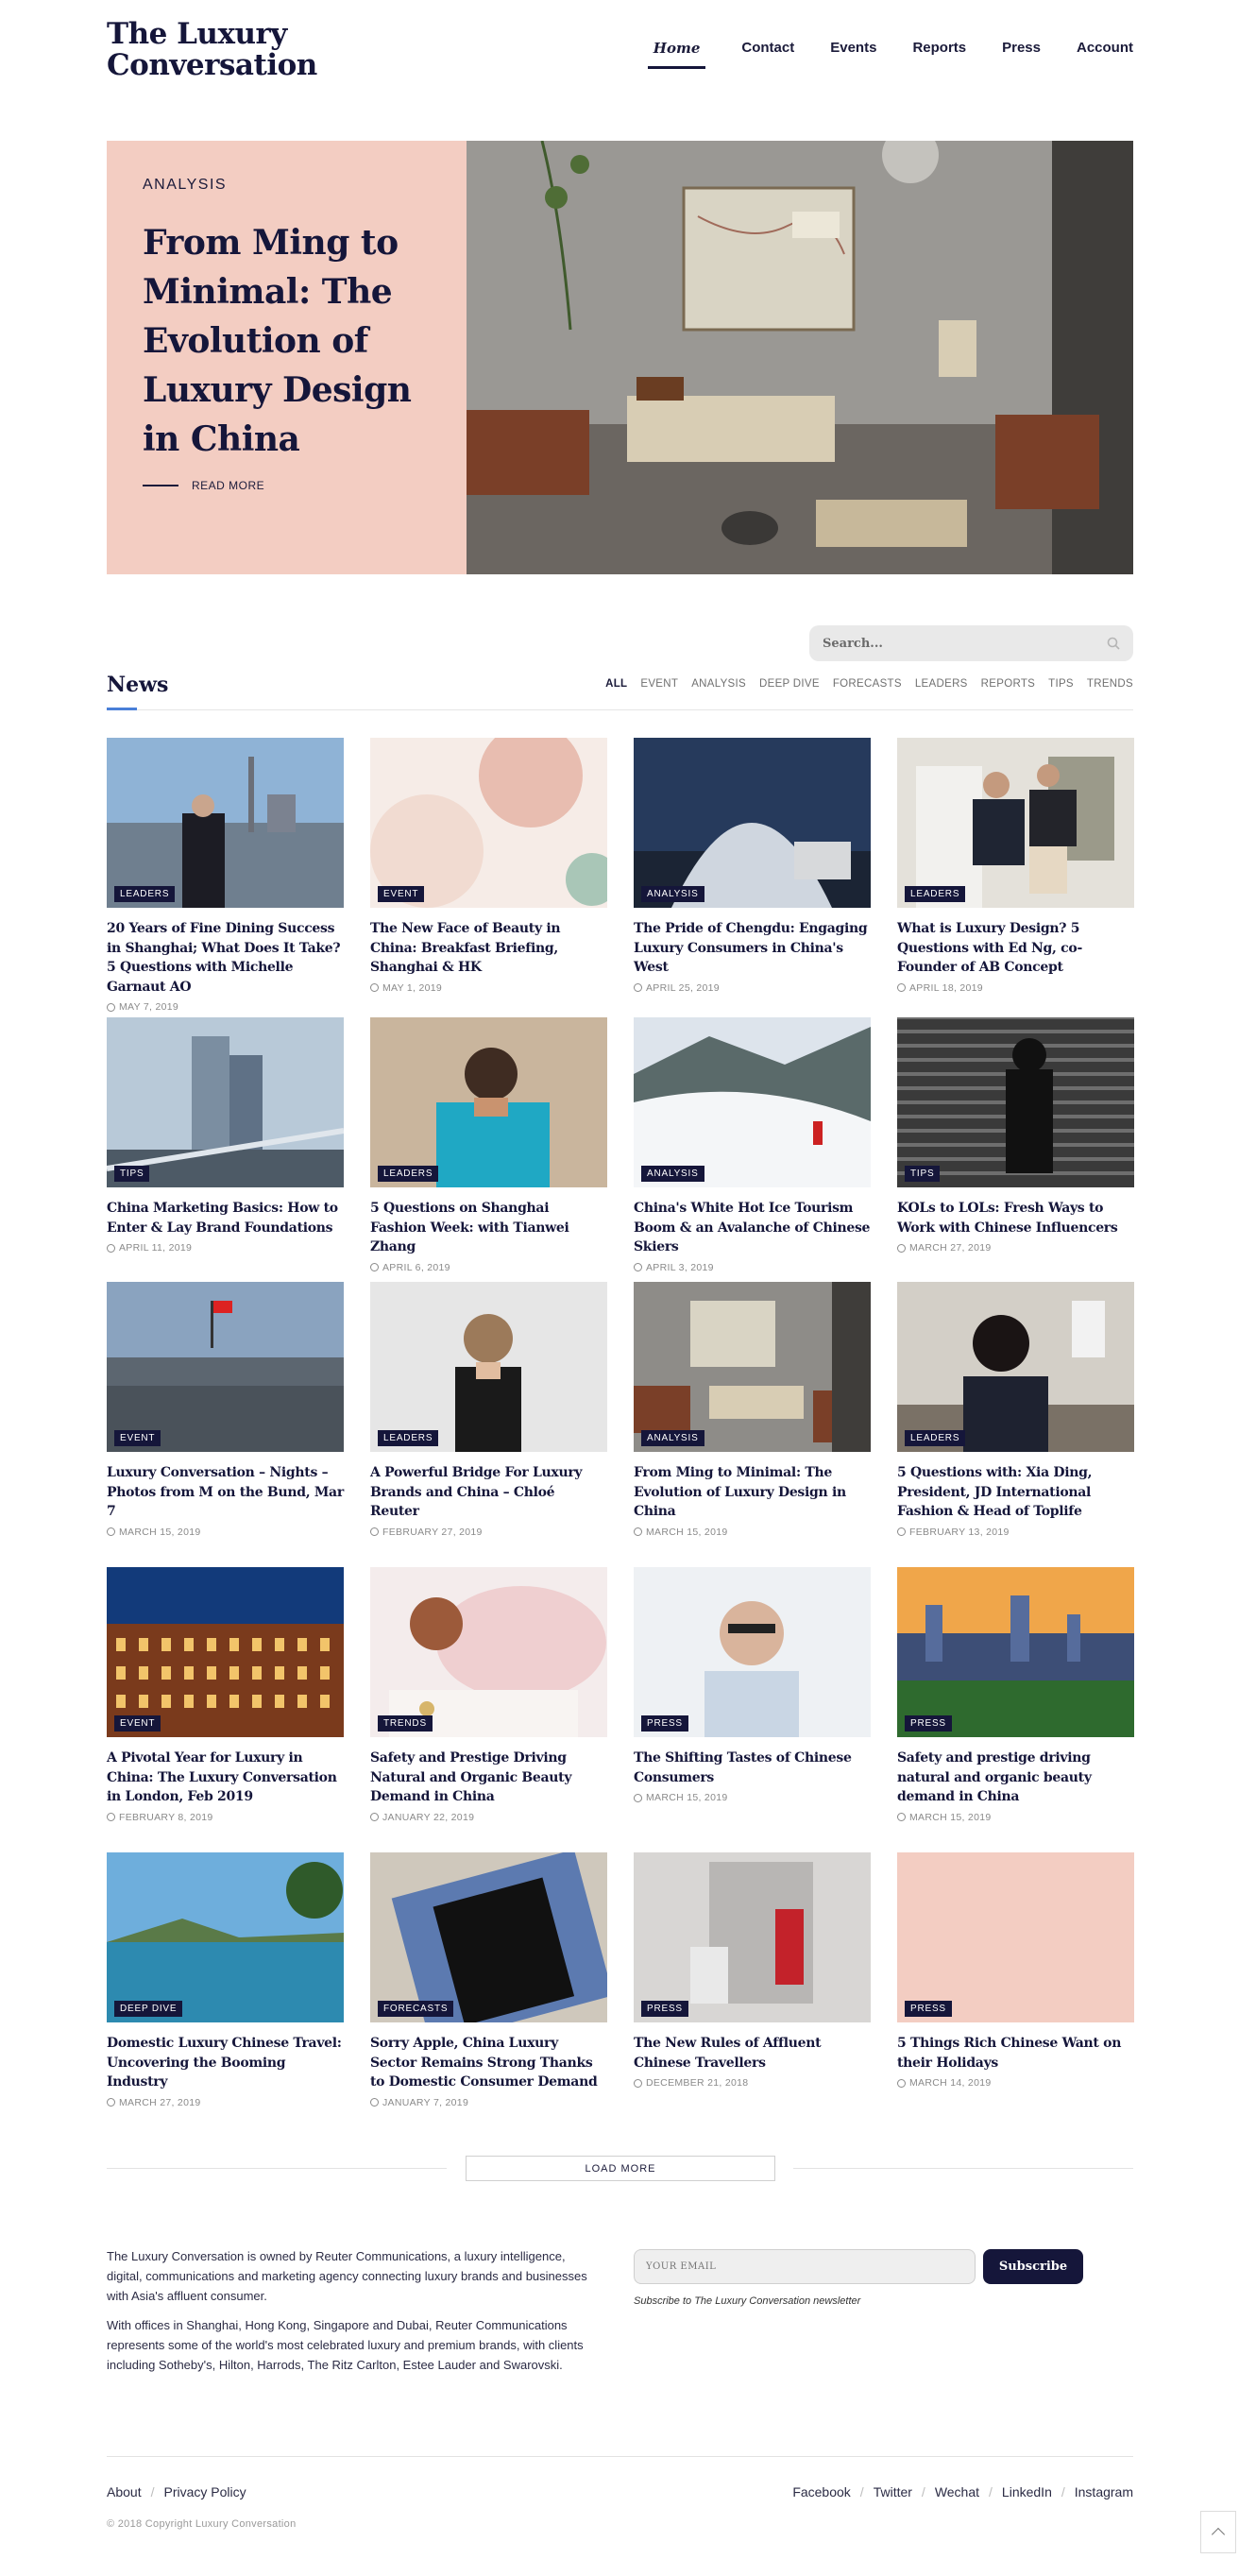 The width and height of the screenshot is (1239, 2576). Describe the element at coordinates (789, 684) in the screenshot. I see `filter-deep-dive: DEEP DIVE` at that location.